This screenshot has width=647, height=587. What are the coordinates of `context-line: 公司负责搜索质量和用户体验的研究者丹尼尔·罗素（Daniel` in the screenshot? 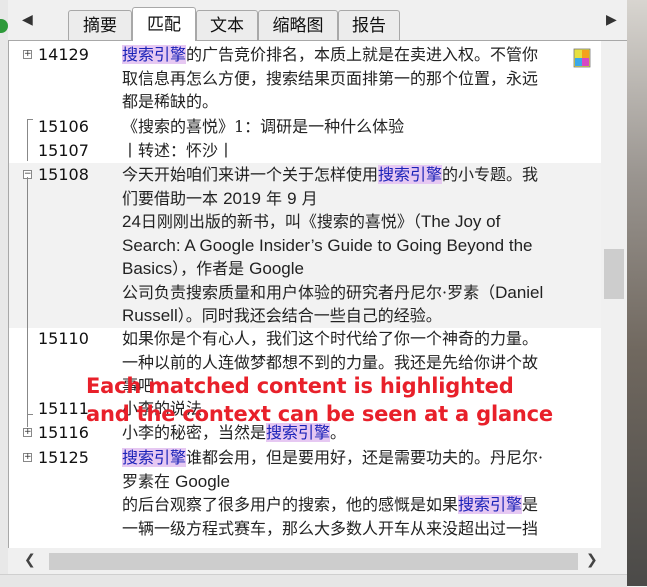 It's located at (361, 293).